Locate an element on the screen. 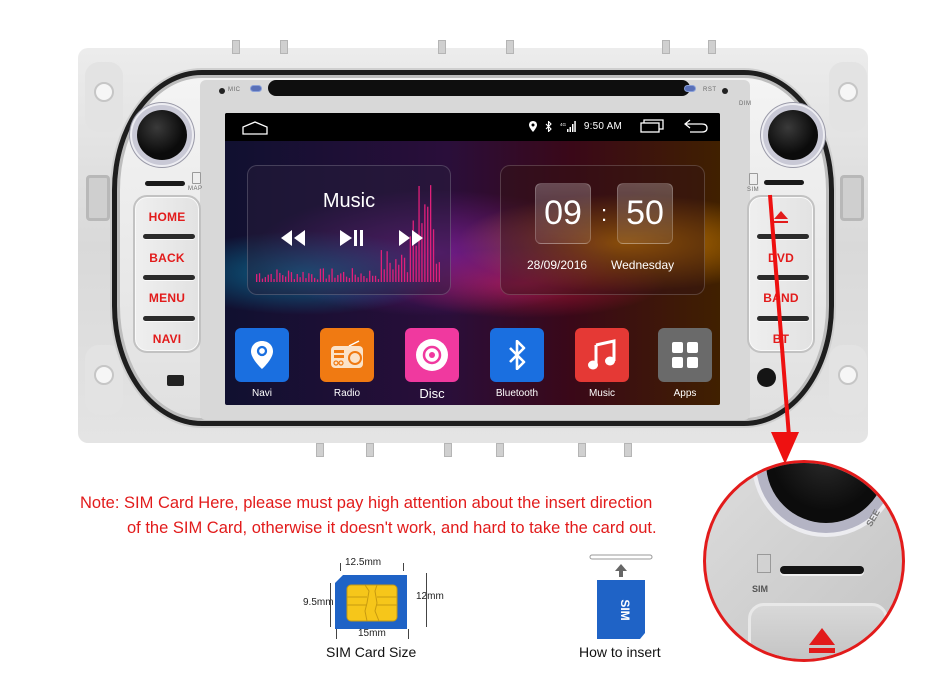 The width and height of the screenshot is (950, 680). left-button-column: HOME BACK MENU NAVI is located at coordinates (167, 274).